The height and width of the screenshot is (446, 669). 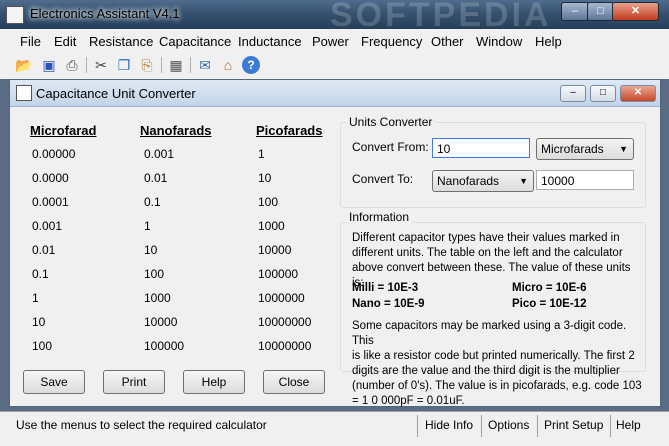 What do you see at coordinates (573, 425) in the screenshot?
I see `print-setup-button: Print Setup` at bounding box center [573, 425].